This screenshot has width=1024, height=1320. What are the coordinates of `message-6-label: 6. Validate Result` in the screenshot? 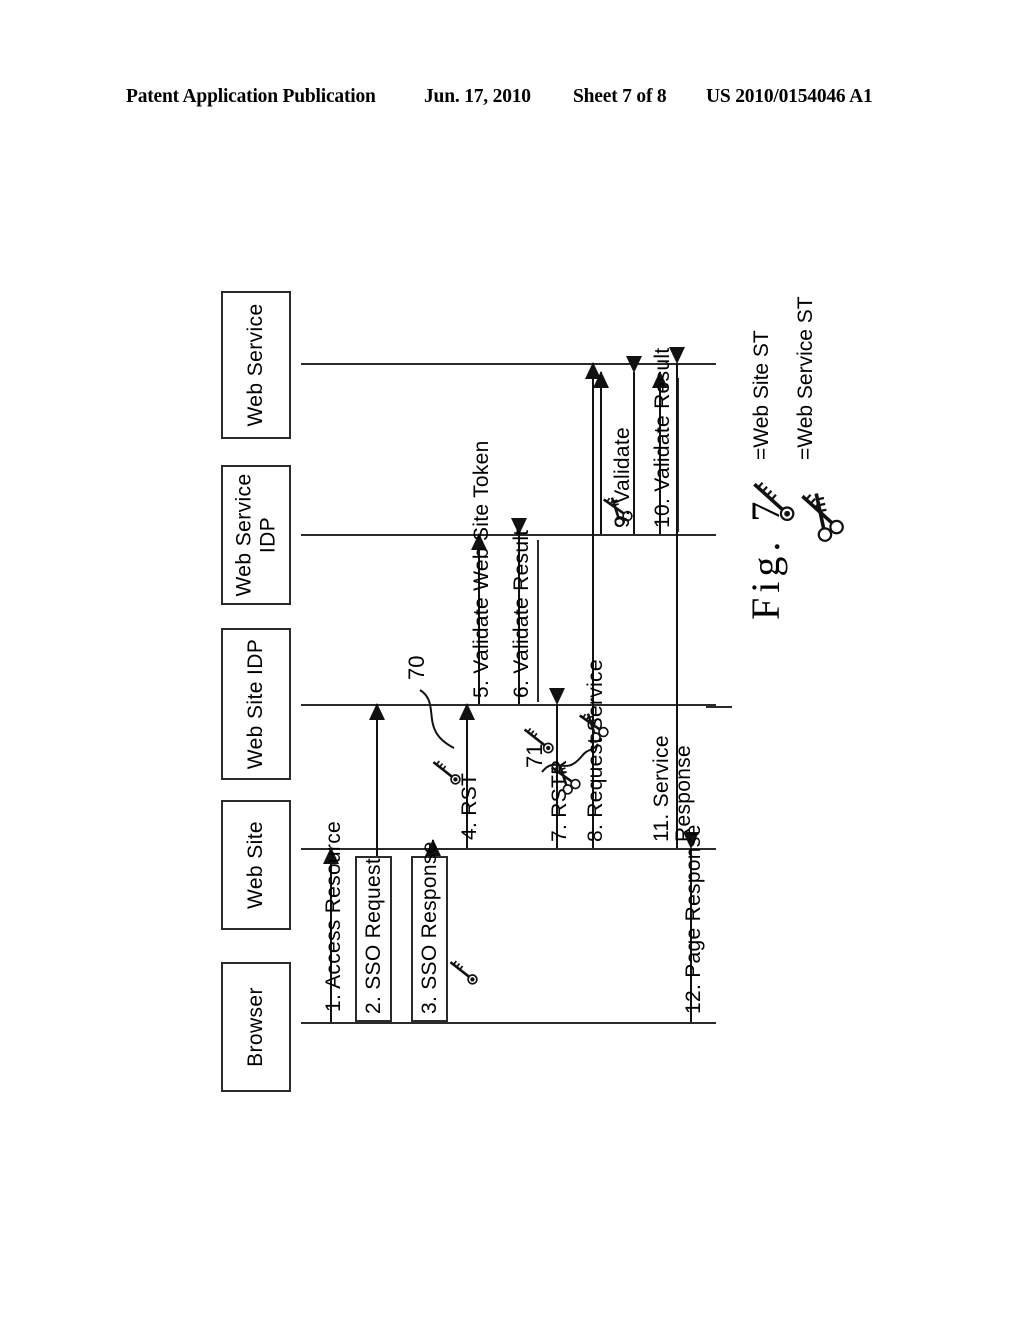 It's located at (521, 613).